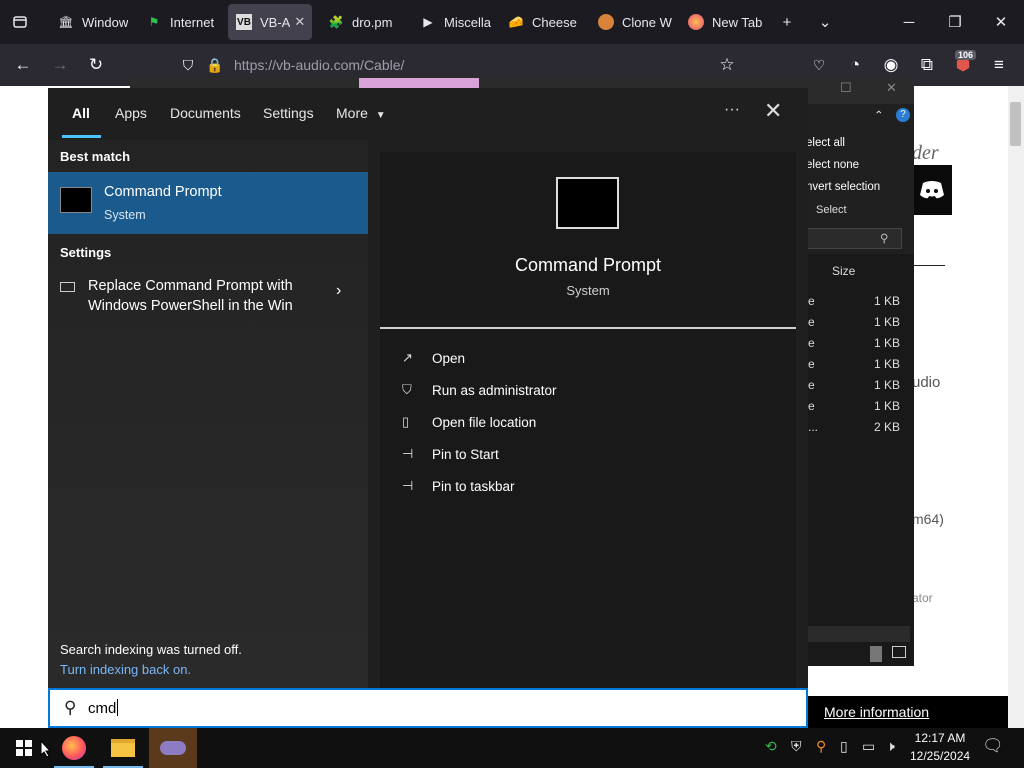  Describe the element at coordinates (433, 358) in the screenshot. I see `action-open: ↗ Open` at that location.